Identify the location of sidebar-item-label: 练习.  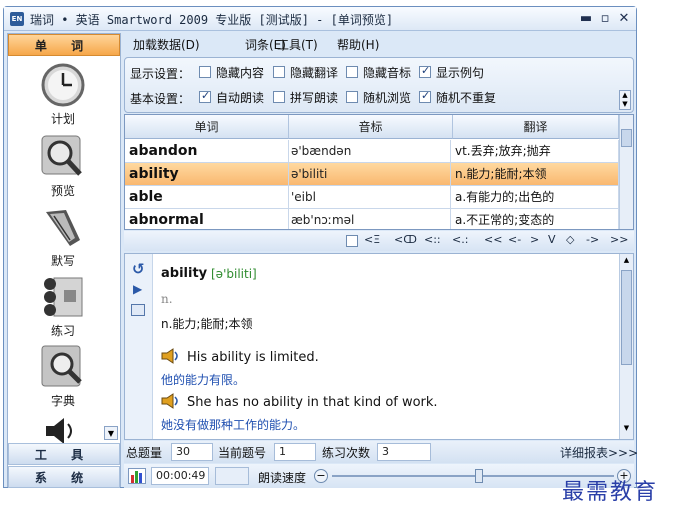
(62, 331).